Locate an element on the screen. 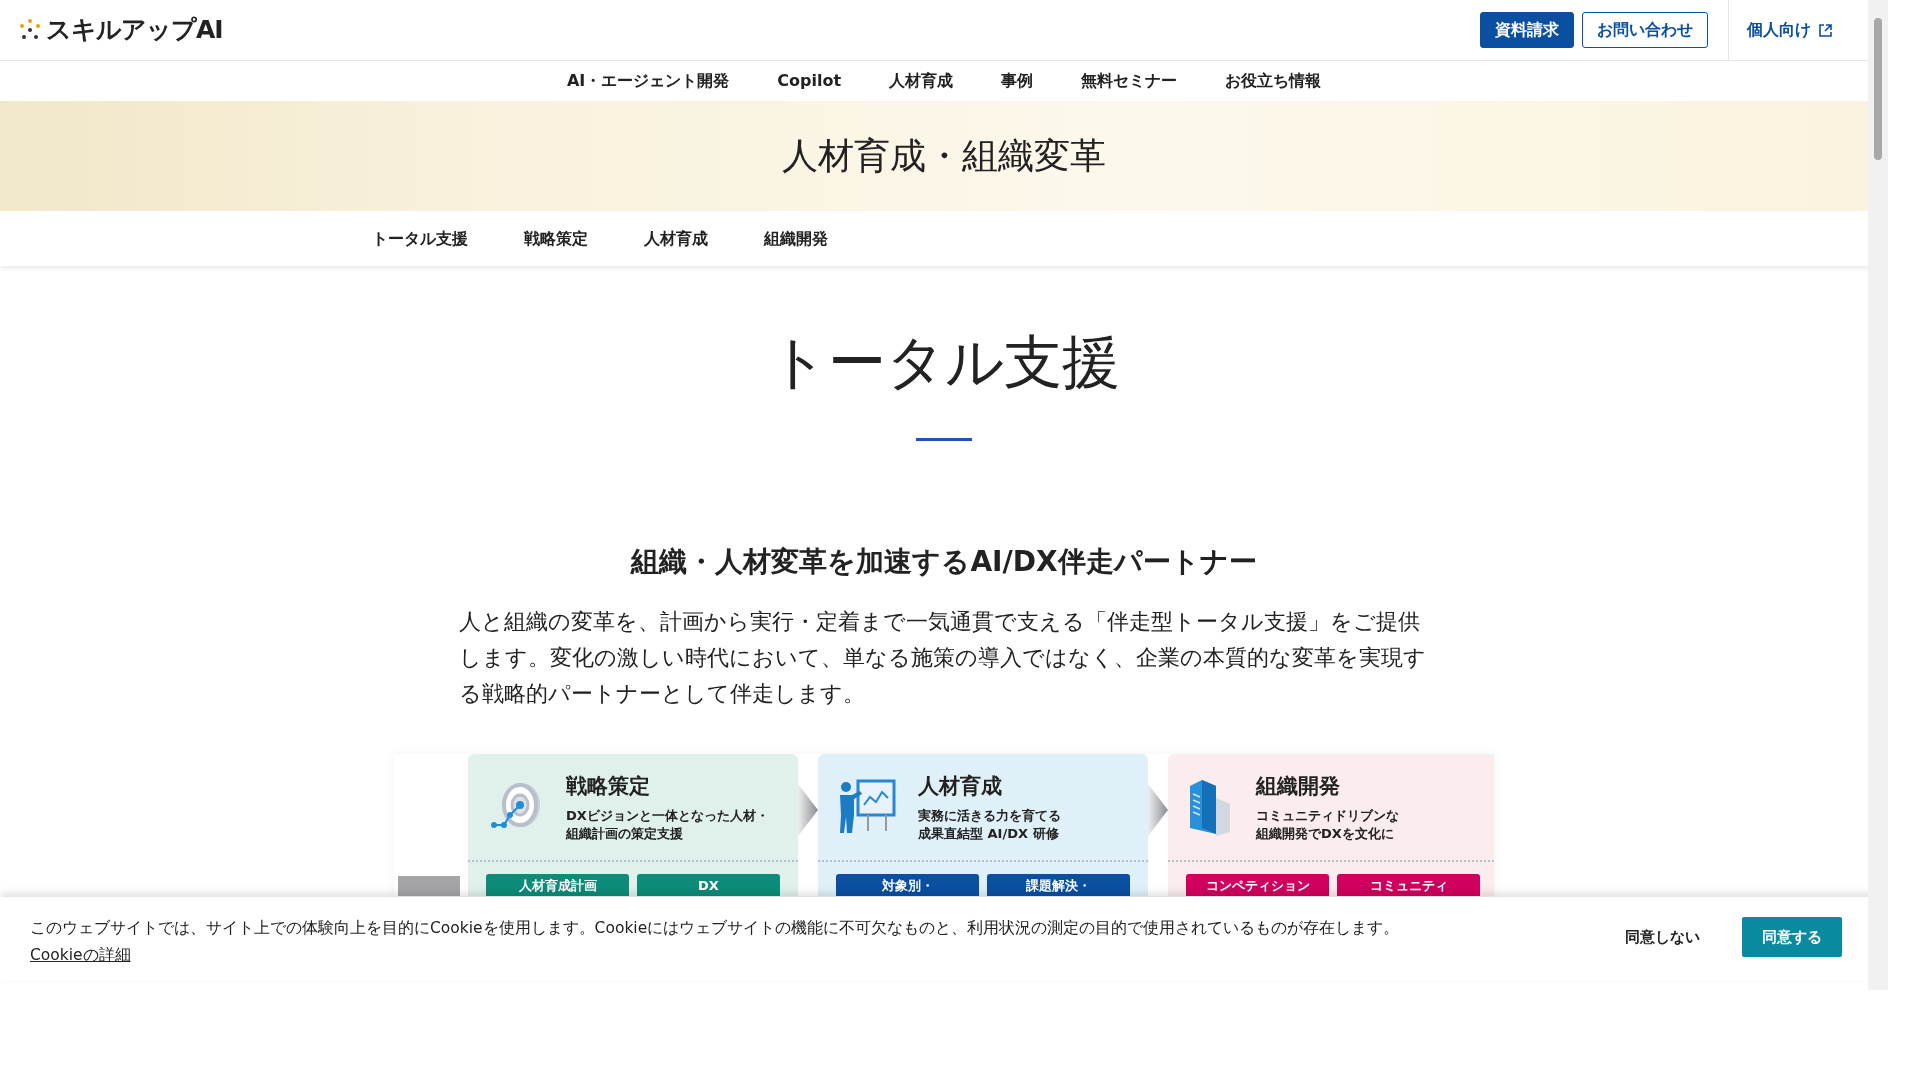  subnav-link: 戦略策定 is located at coordinates (556, 238).